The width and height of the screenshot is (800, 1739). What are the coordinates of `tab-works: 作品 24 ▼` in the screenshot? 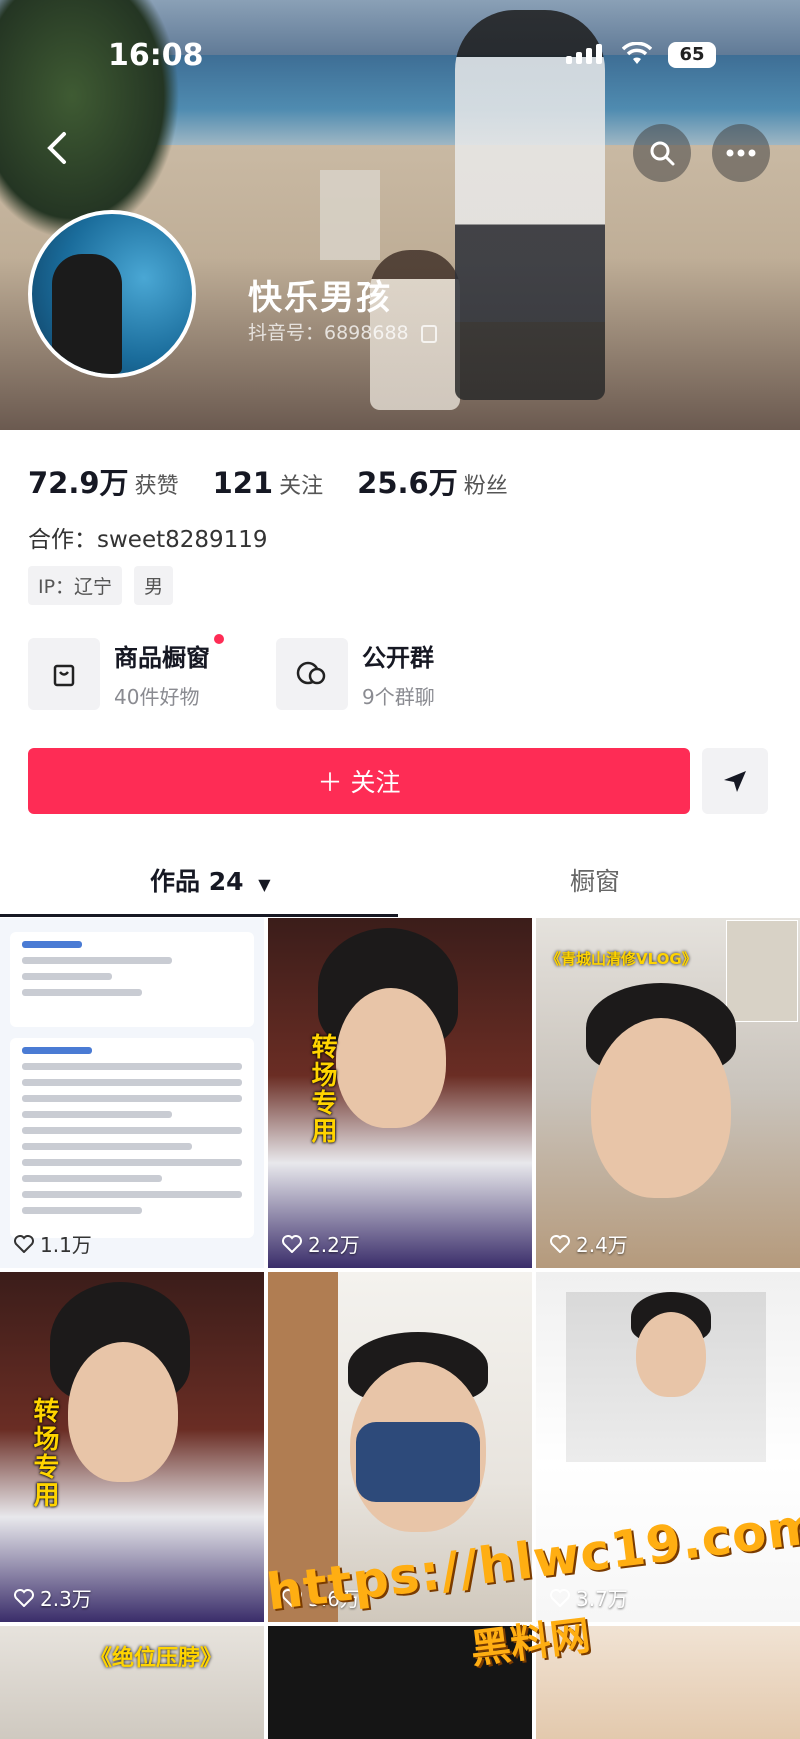 It's located at (210, 880).